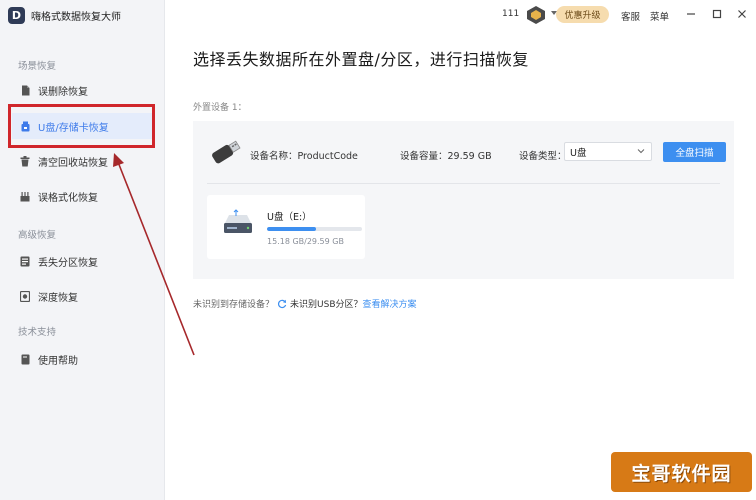 Image resolution: width=756 pixels, height=500 pixels. I want to click on usage-bar-fill, so click(291, 229).